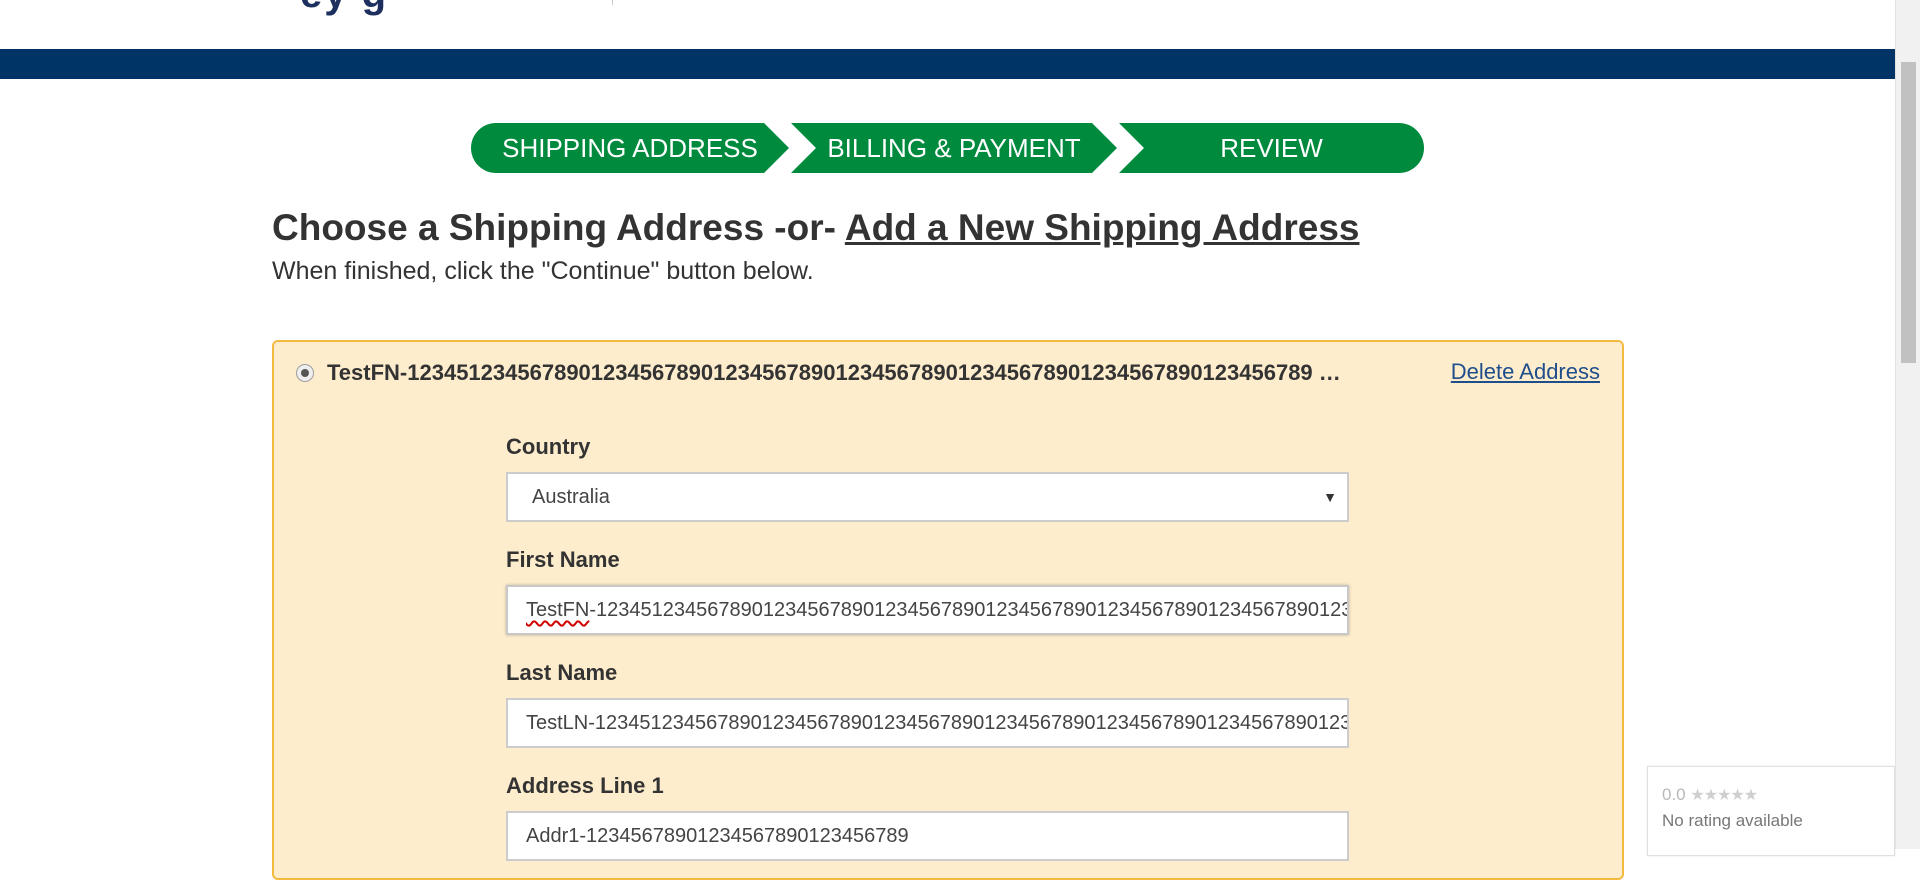  Describe the element at coordinates (1908, 212) in the screenshot. I see `scrollbar-thumb` at that location.